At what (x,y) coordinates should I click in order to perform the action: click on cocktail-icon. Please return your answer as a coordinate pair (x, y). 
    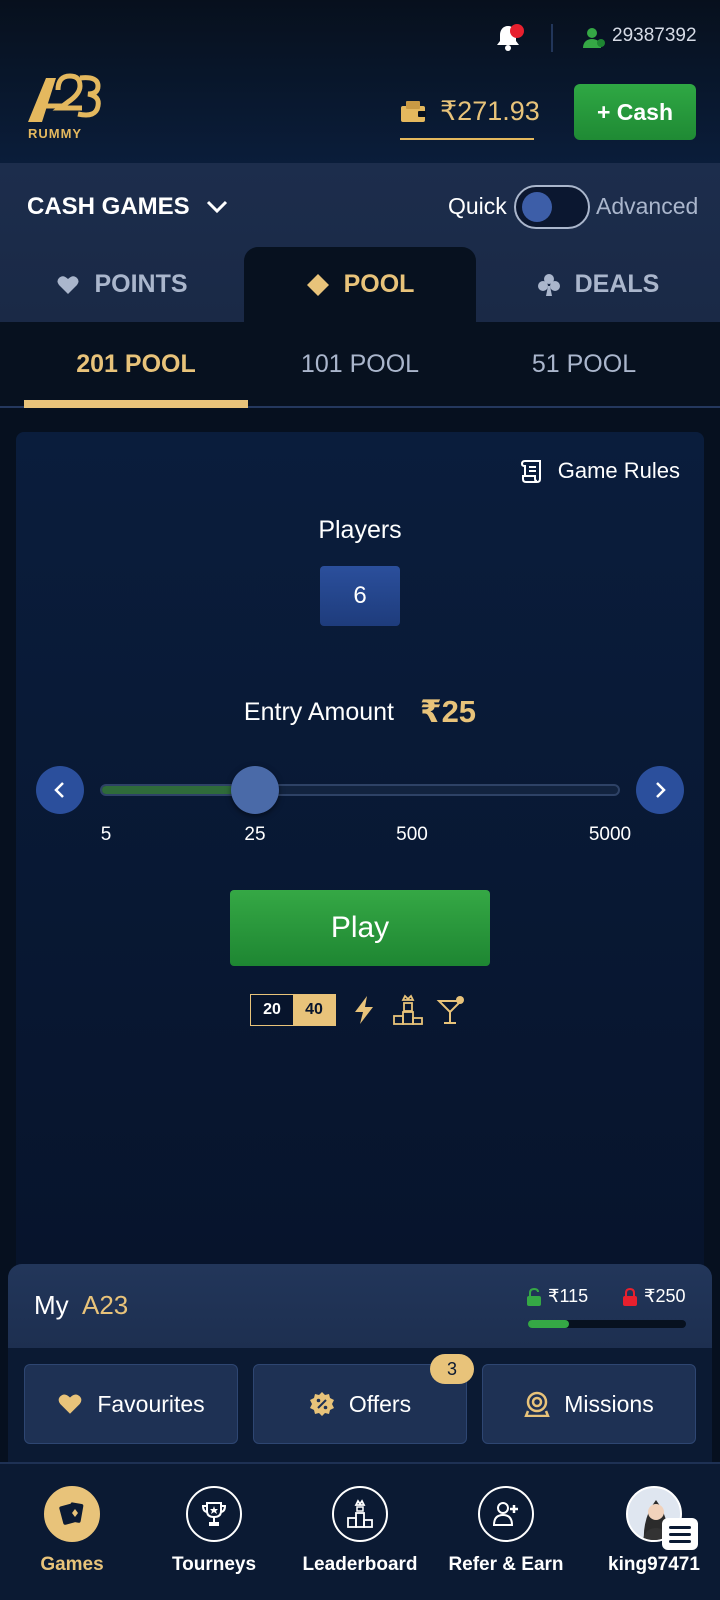
    Looking at the image, I should click on (450, 1010).